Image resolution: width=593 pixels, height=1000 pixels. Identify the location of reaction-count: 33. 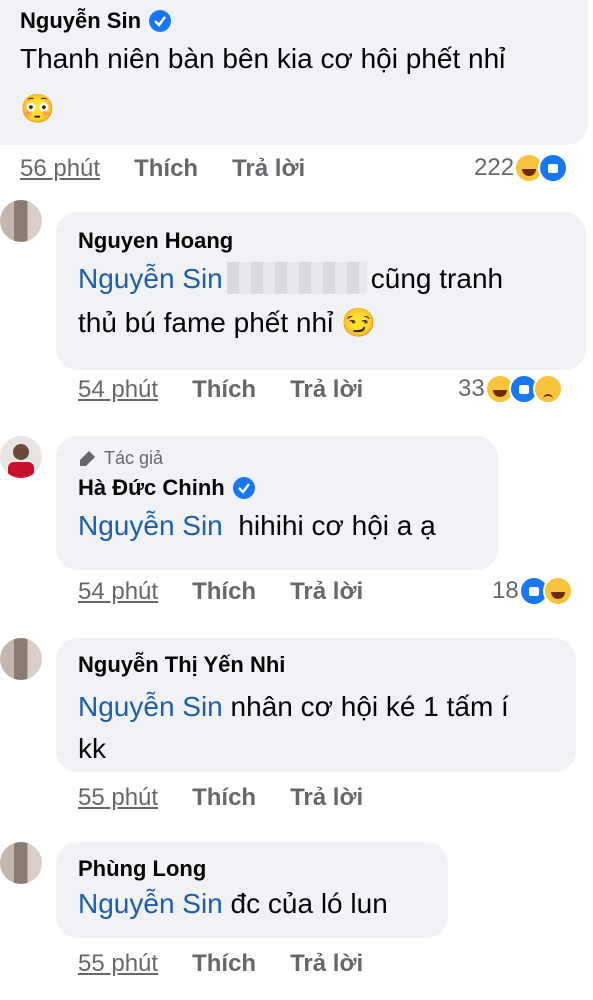
(471, 388).